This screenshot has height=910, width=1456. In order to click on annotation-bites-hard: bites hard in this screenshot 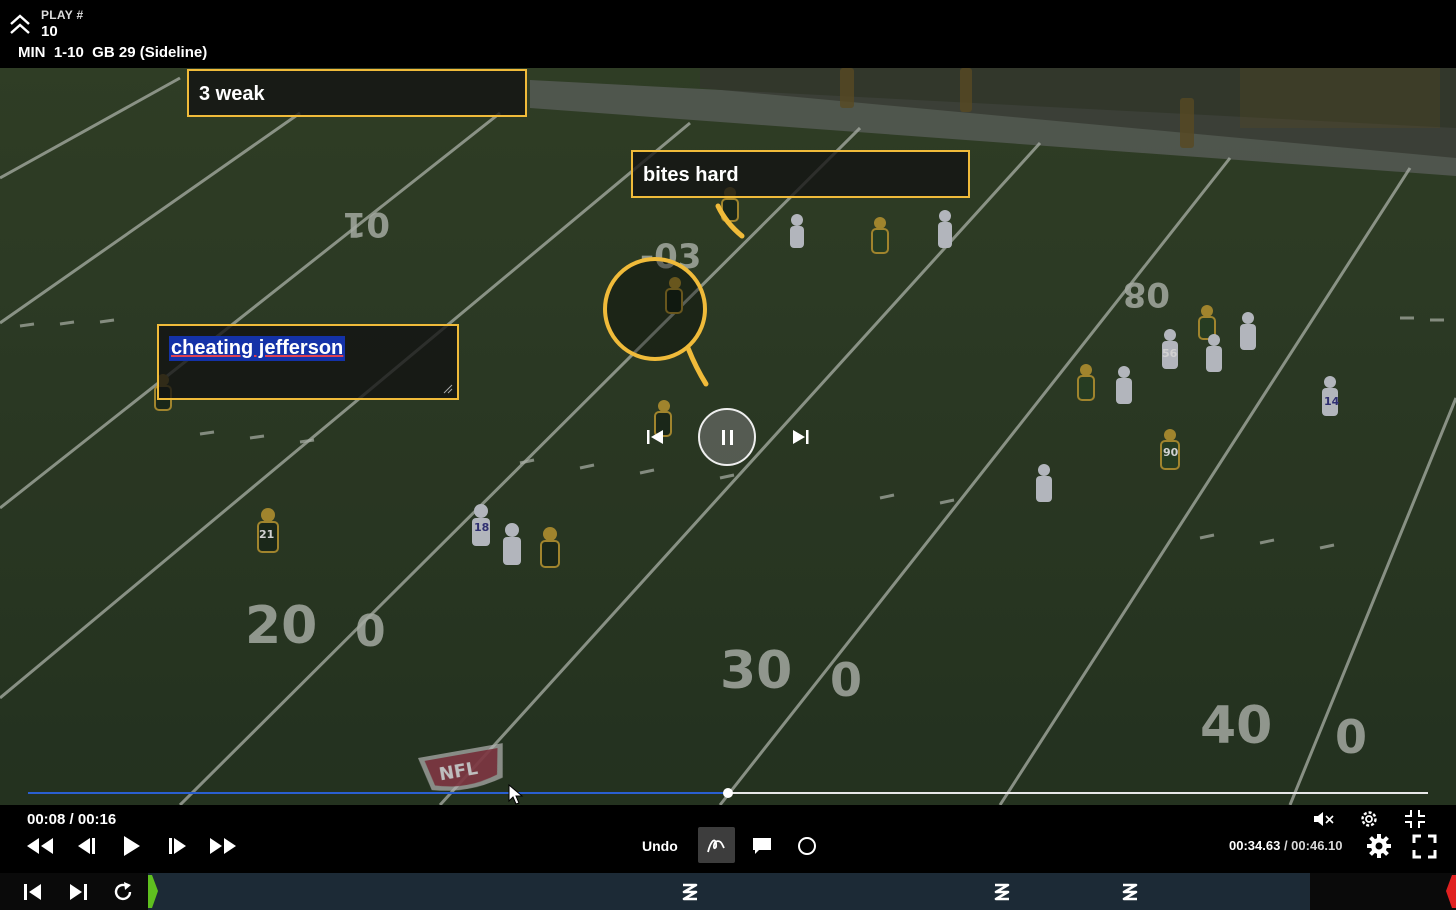, I will do `click(800, 174)`.